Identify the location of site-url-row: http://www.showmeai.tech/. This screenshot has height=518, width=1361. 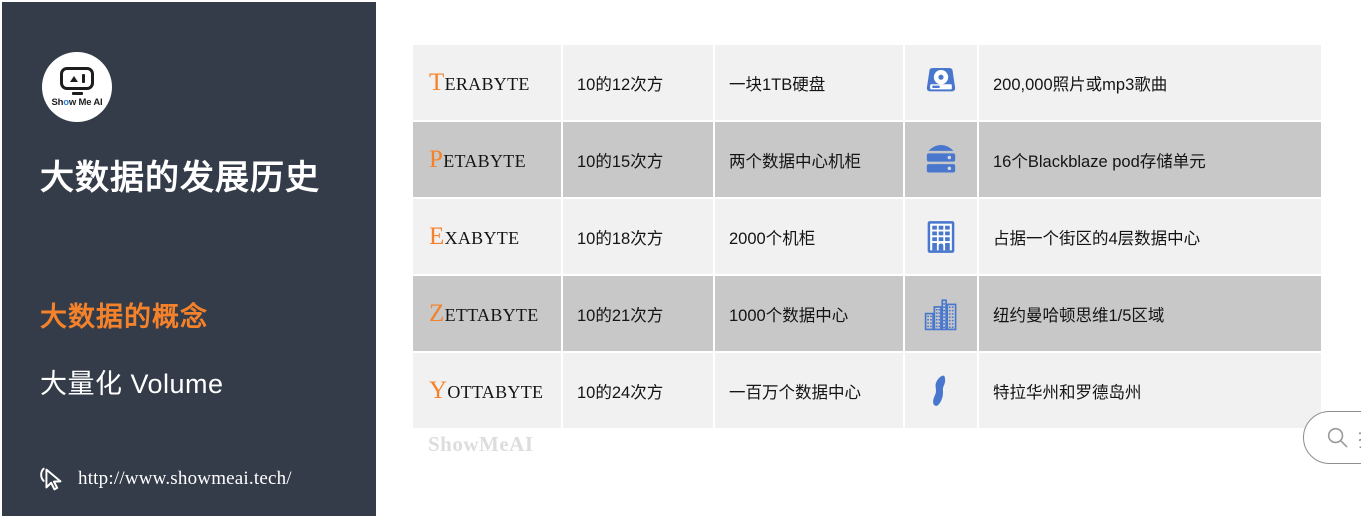
(165, 479).